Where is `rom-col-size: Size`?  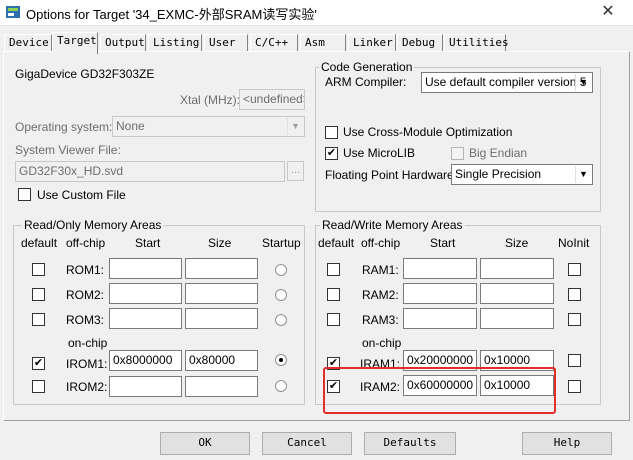 rom-col-size: Size is located at coordinates (220, 243).